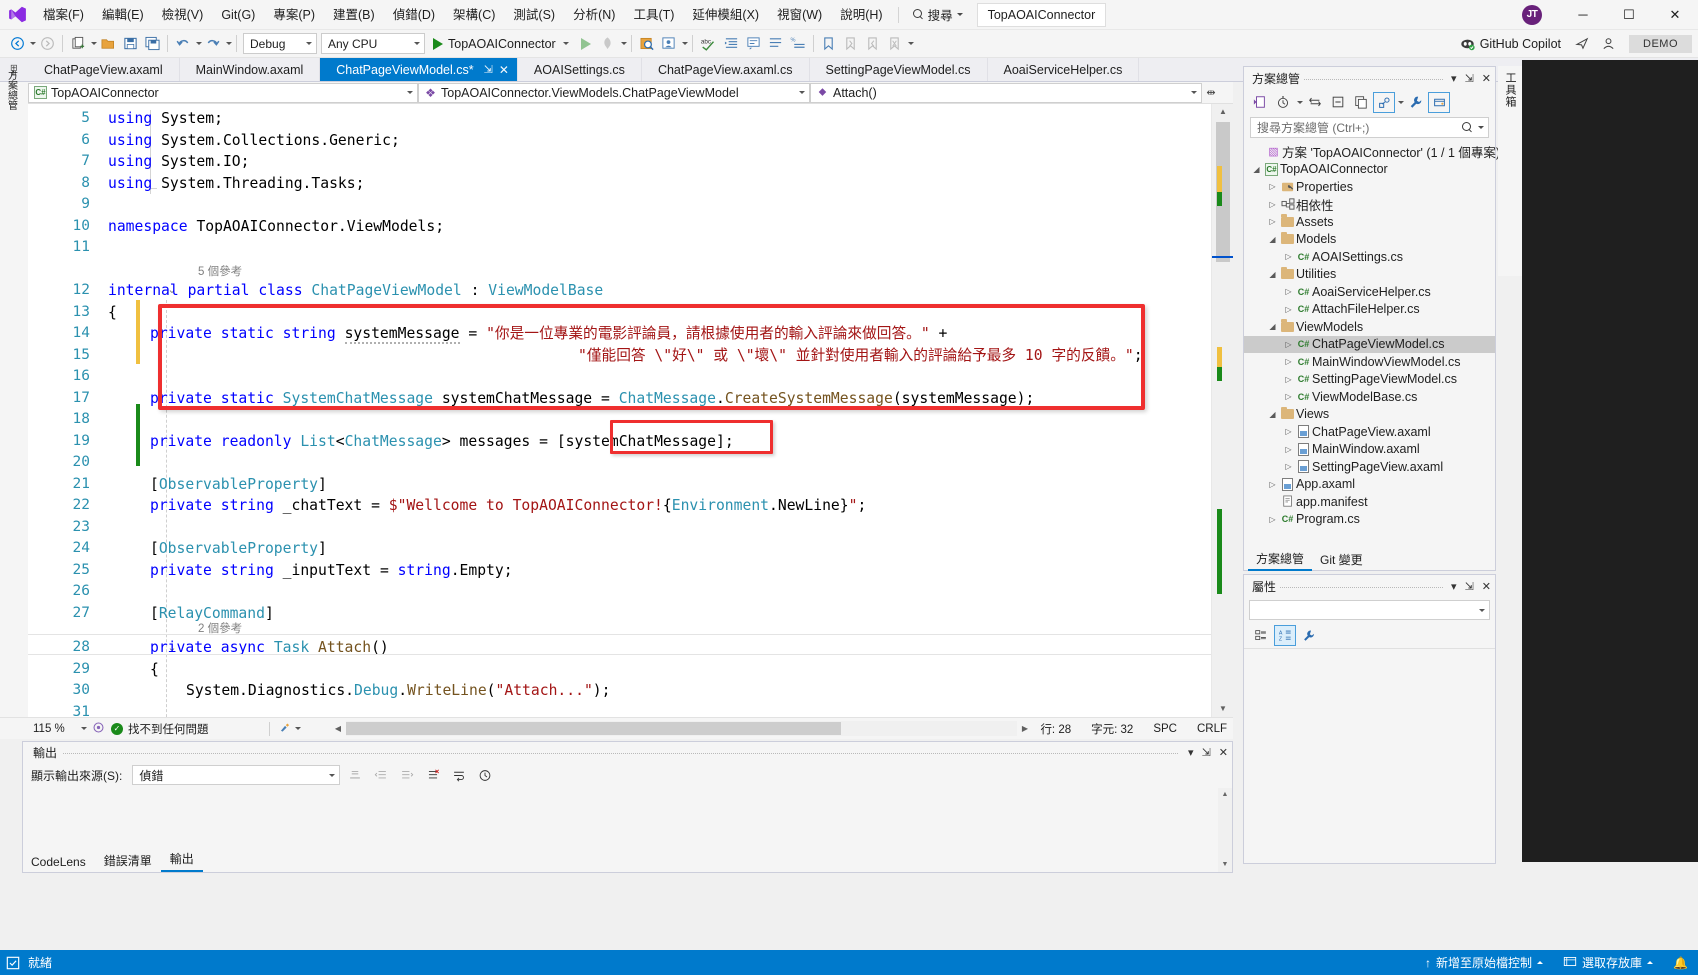 The image size is (1698, 975). Describe the element at coordinates (1315, 102) in the screenshot. I see `sync-icon` at that location.